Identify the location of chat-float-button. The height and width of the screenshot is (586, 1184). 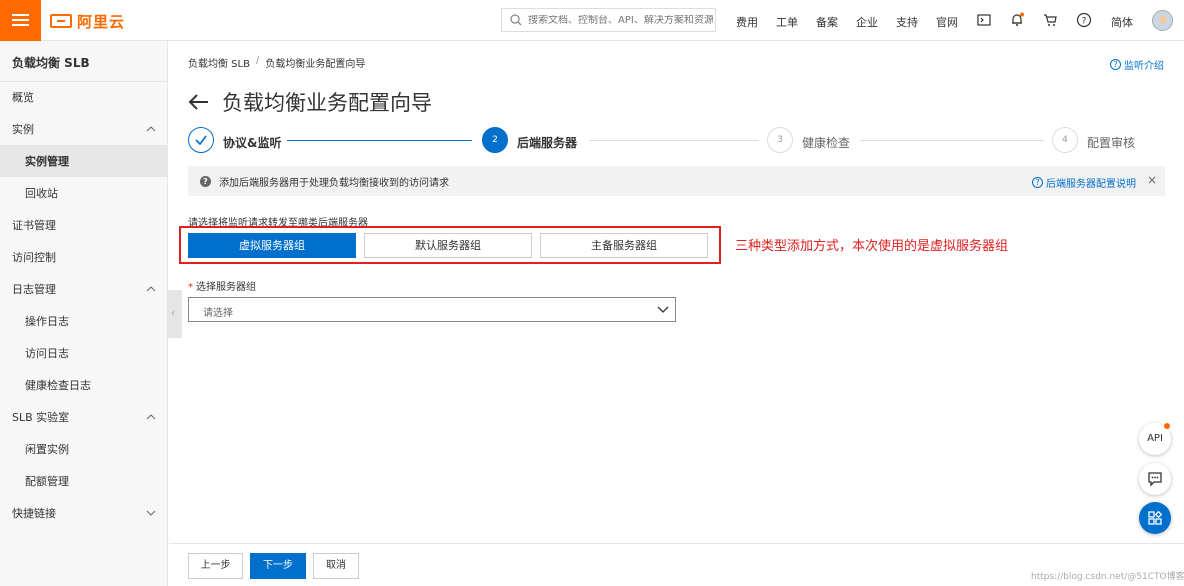
(1155, 479).